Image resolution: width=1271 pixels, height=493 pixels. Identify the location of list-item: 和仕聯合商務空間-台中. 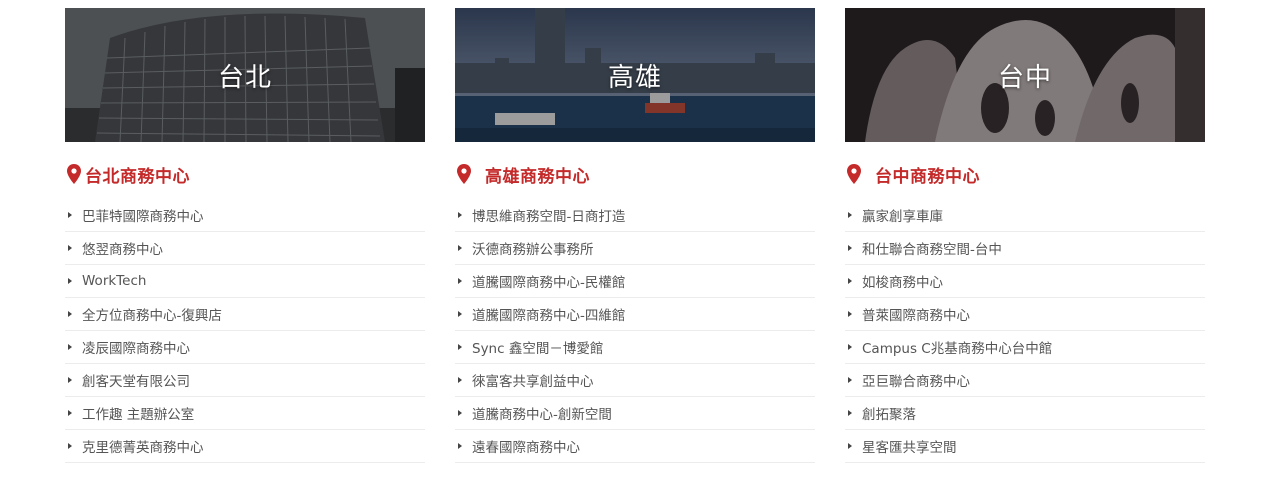
(1025, 248).